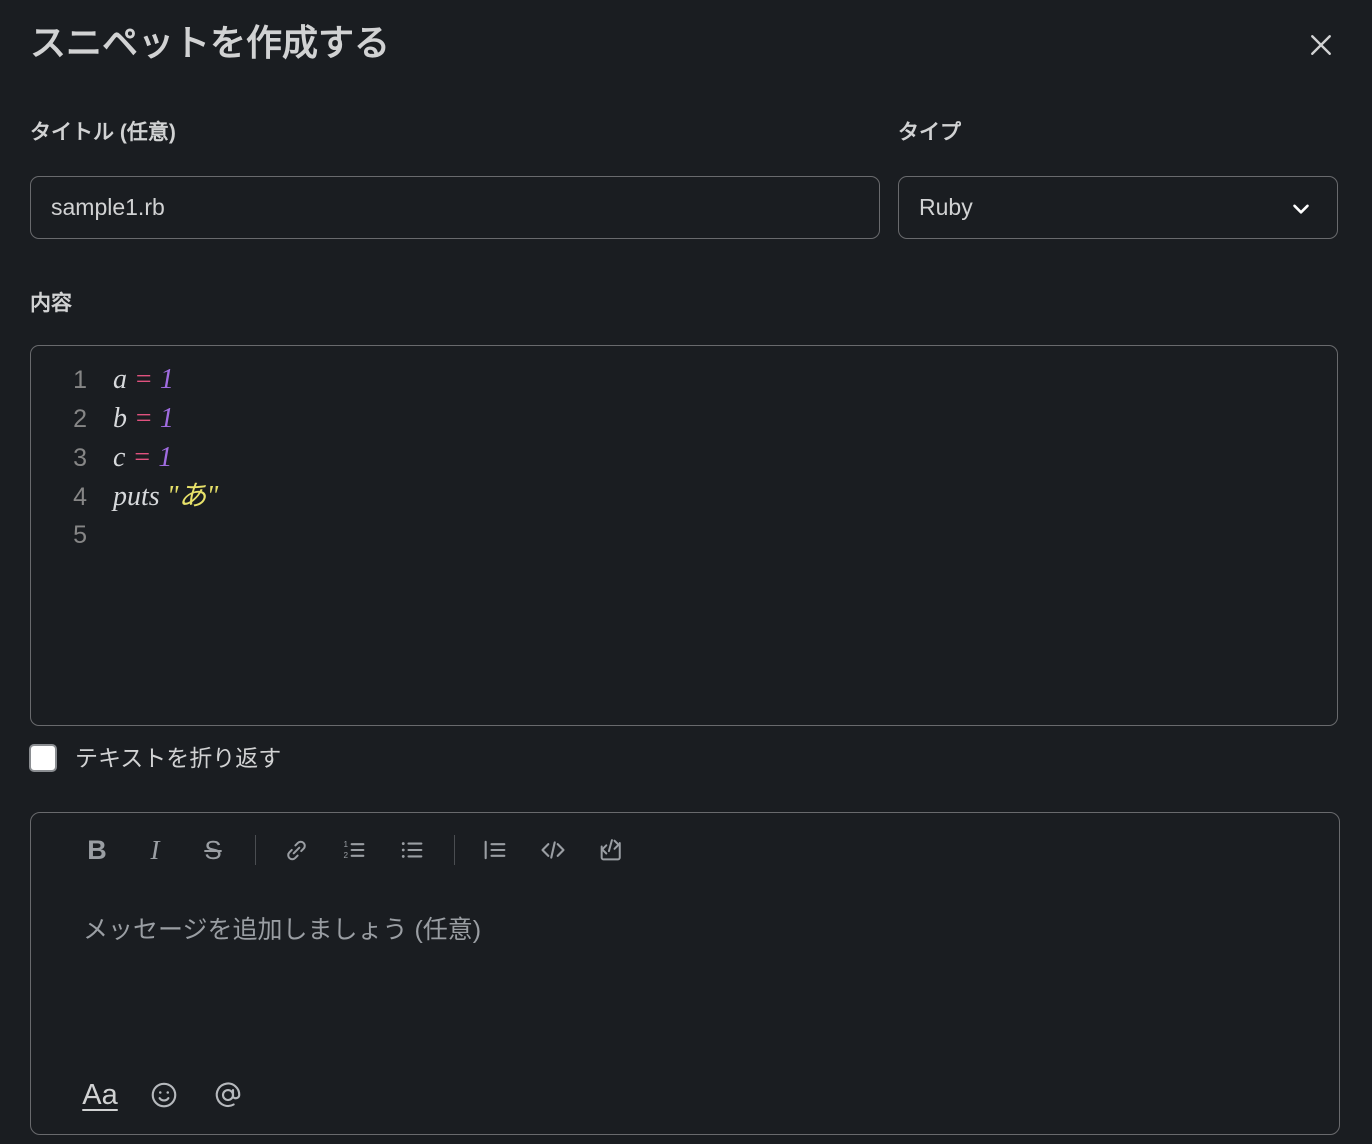  Describe the element at coordinates (946, 207) in the screenshot. I see `type-select-value: Ruby` at that location.